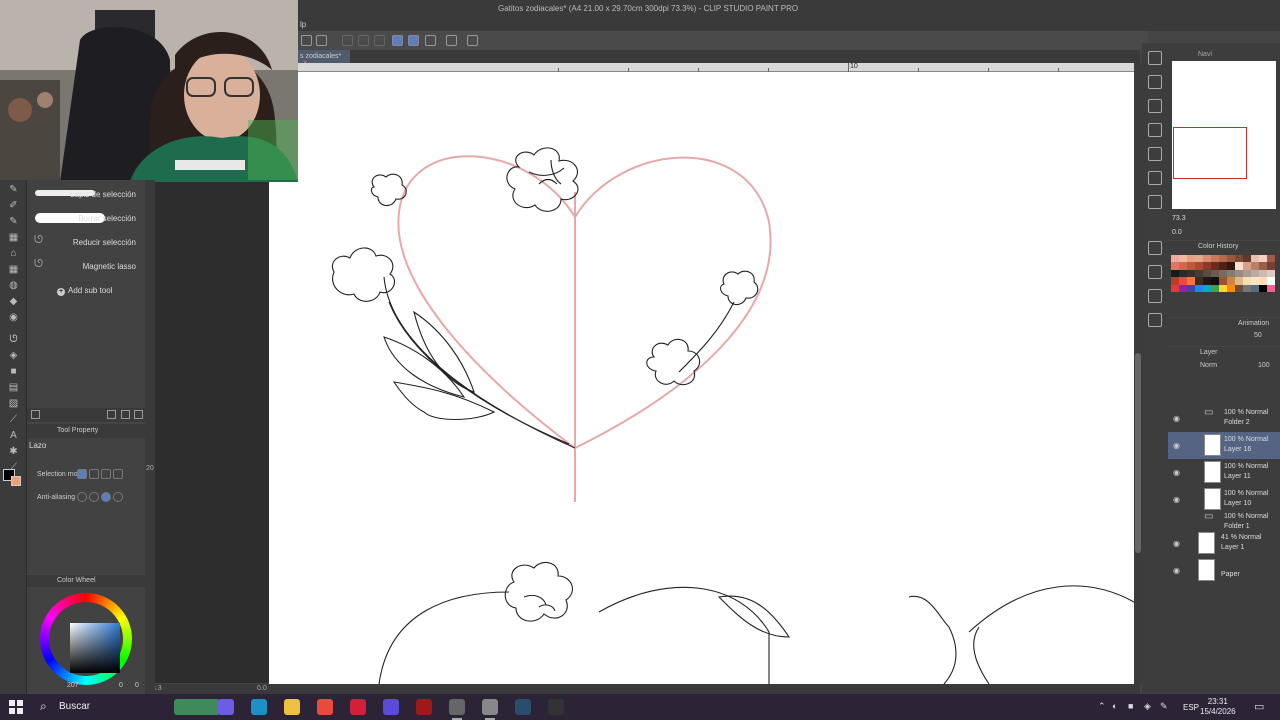 The image size is (1280, 720). Describe the element at coordinates (1224, 472) in the screenshot. I see `layer-row: ◉ 100 % Normal Layer 11` at that location.